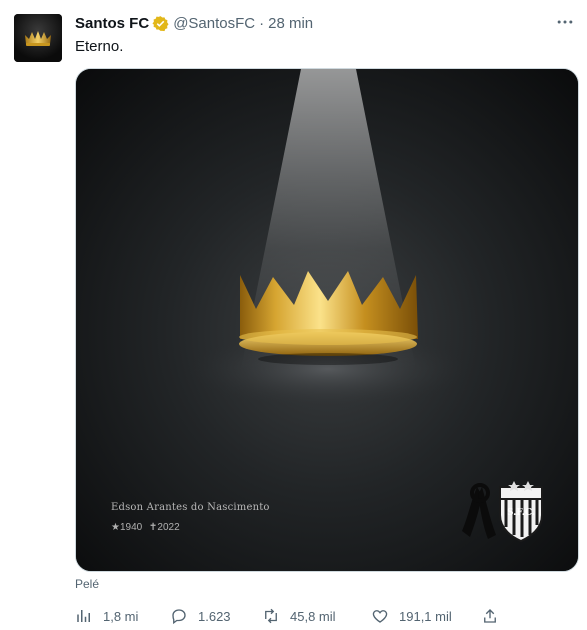 This screenshot has width=587, height=630. What do you see at coordinates (521, 513) in the screenshot?
I see `crest-text: S.F.C.` at bounding box center [521, 513].